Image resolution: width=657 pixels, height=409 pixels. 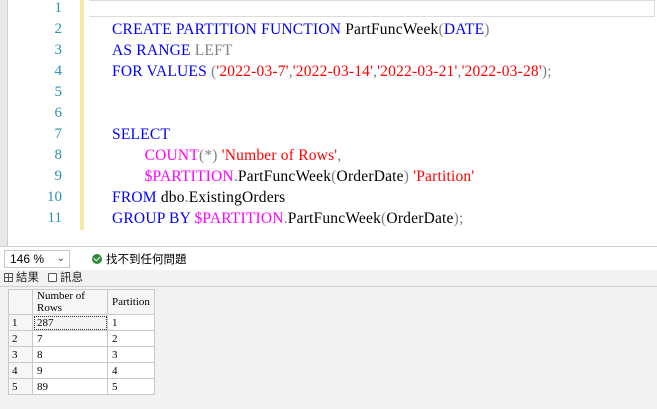 What do you see at coordinates (464, 29) in the screenshot?
I see `code-token: DATE` at bounding box center [464, 29].